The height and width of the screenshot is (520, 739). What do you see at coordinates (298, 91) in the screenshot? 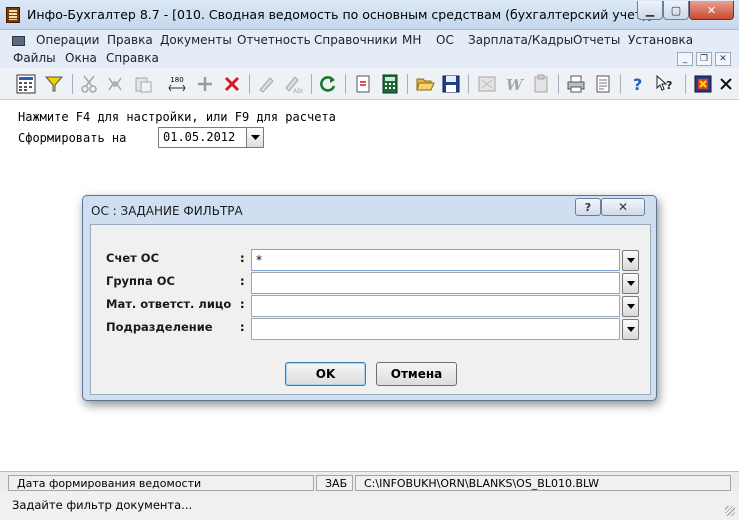
I see `svg-text: ABC` at bounding box center [298, 91].